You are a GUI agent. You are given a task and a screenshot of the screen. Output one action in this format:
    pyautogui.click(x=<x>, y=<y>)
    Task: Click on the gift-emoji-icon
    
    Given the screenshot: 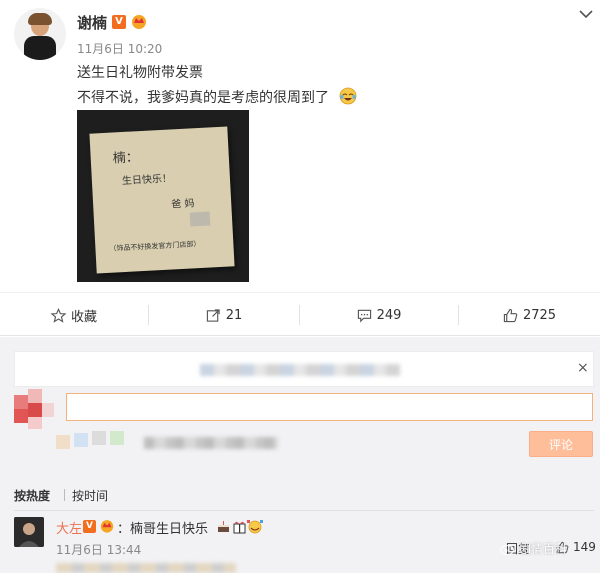 What is the action you would take?
    pyautogui.click(x=239, y=527)
    